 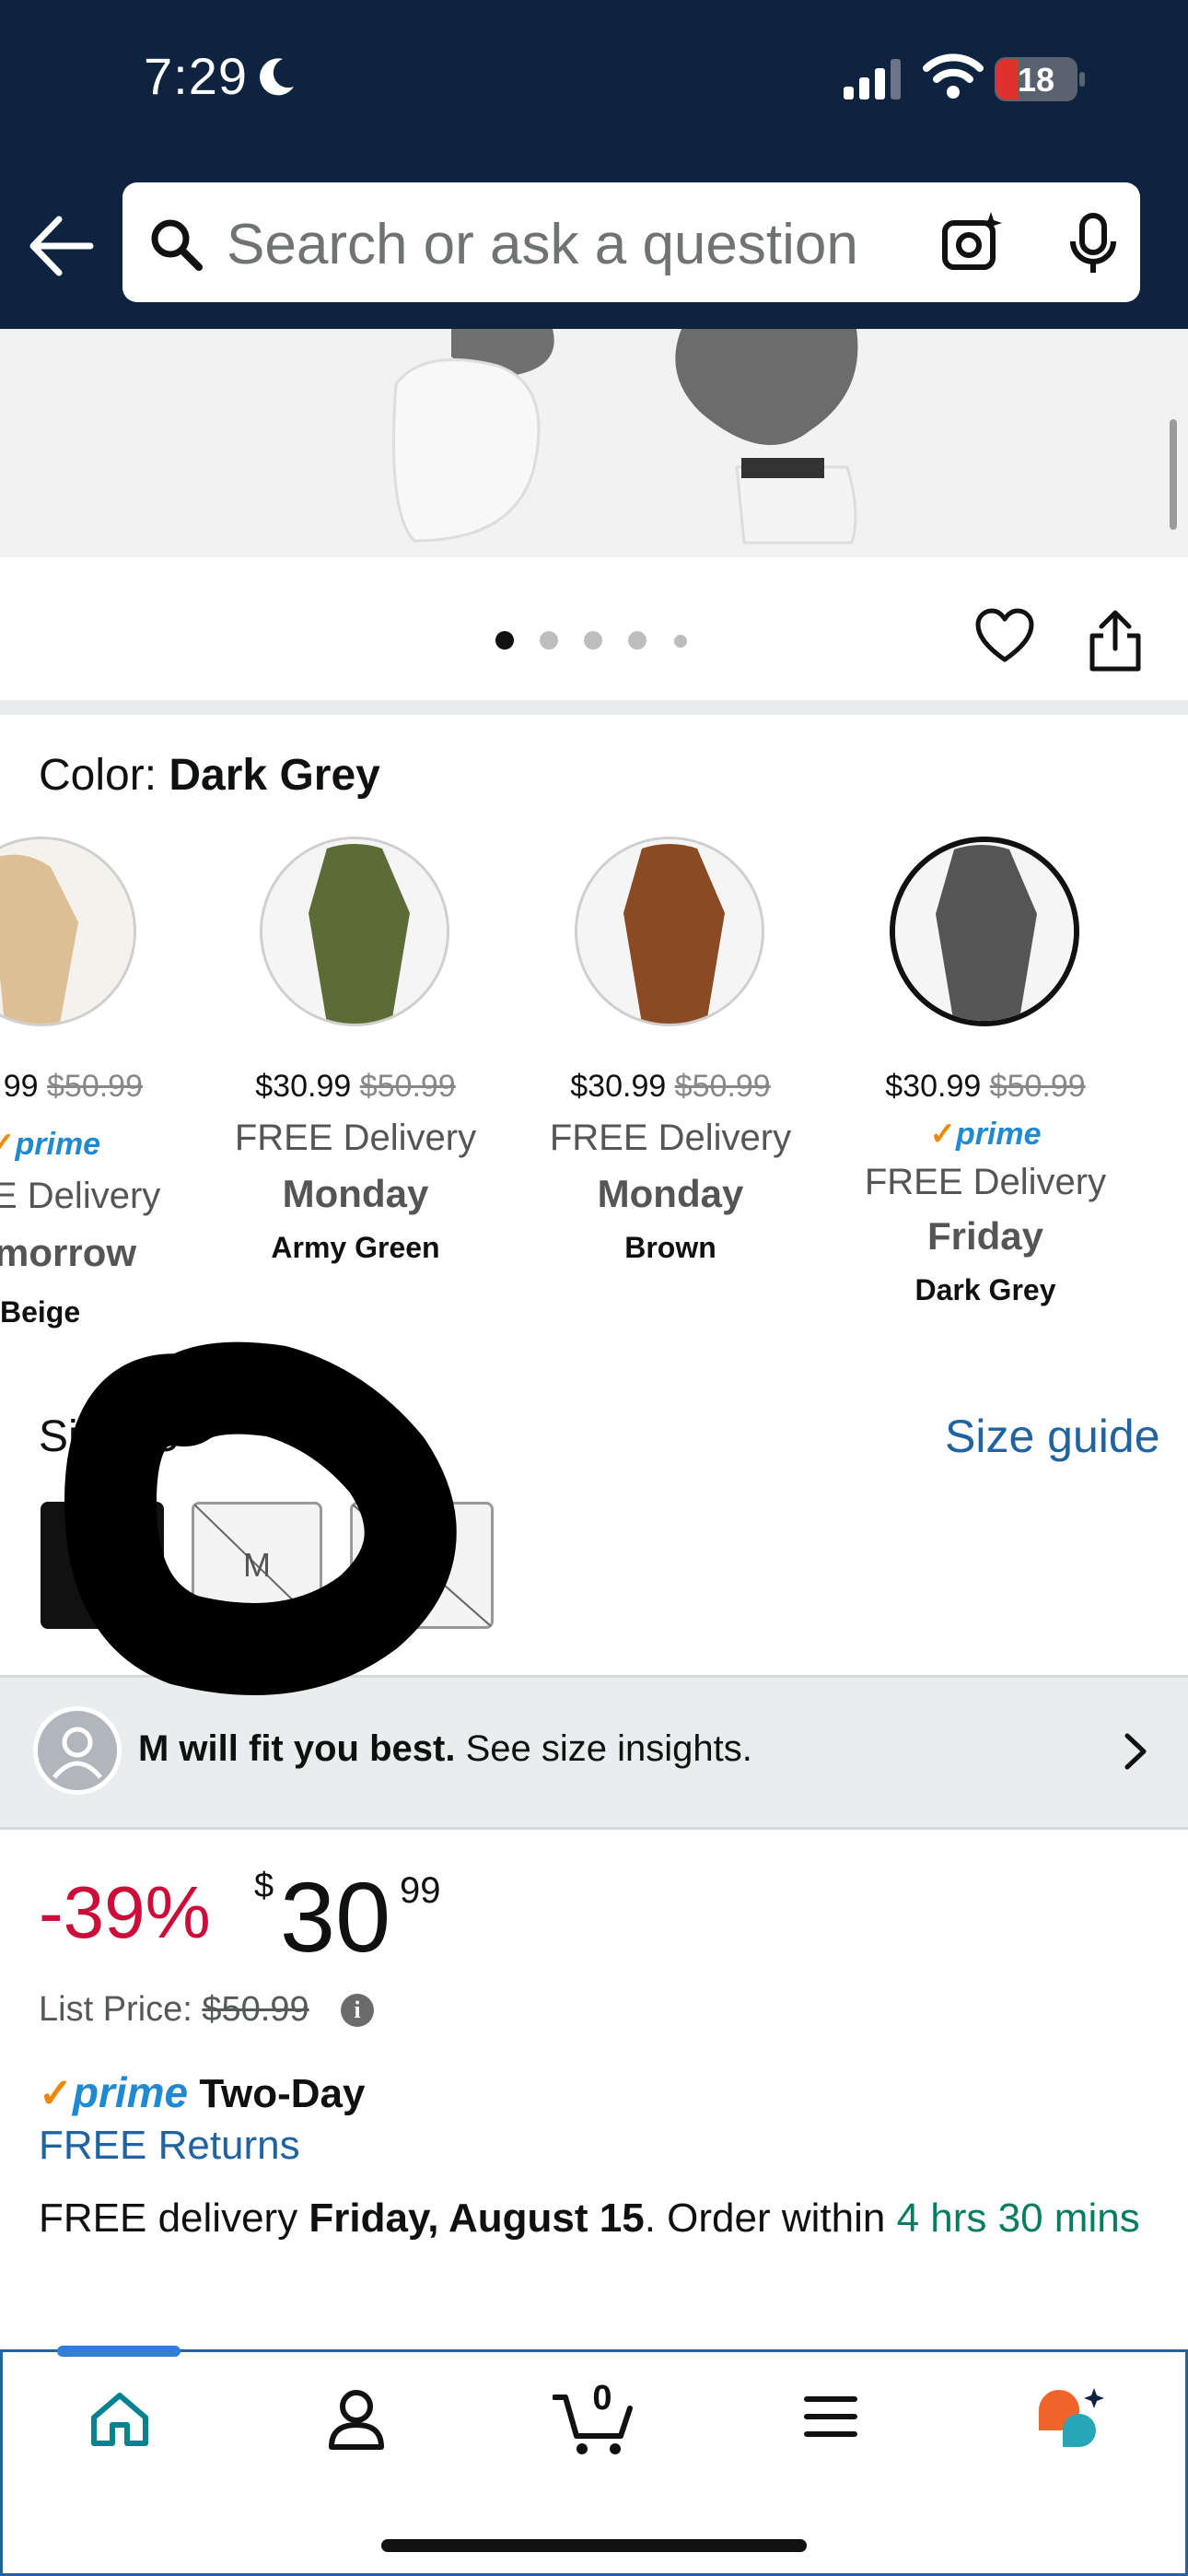 I want to click on prime-two-day: ✓prime Two-Day, so click(x=202, y=2092).